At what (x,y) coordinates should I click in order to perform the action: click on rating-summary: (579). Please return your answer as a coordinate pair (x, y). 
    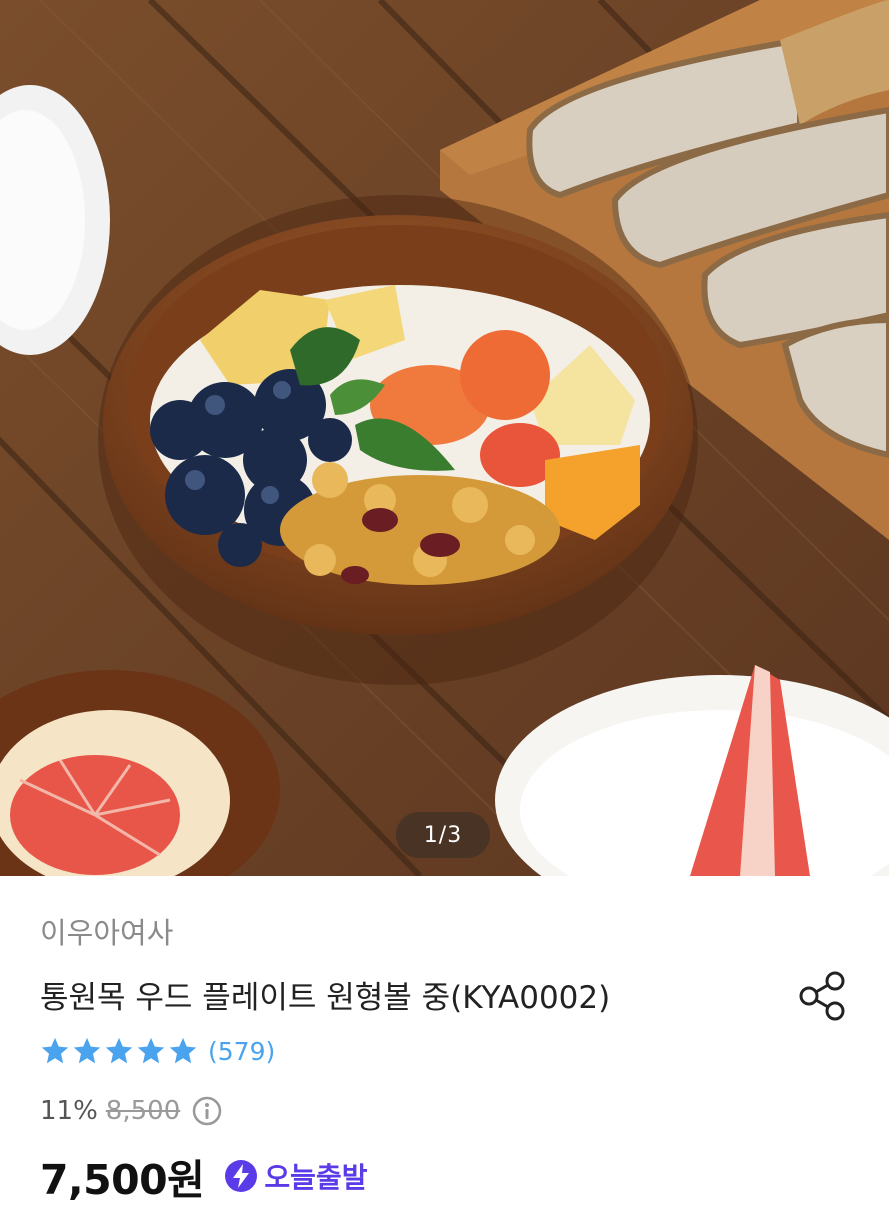
    Looking at the image, I should click on (157, 1051).